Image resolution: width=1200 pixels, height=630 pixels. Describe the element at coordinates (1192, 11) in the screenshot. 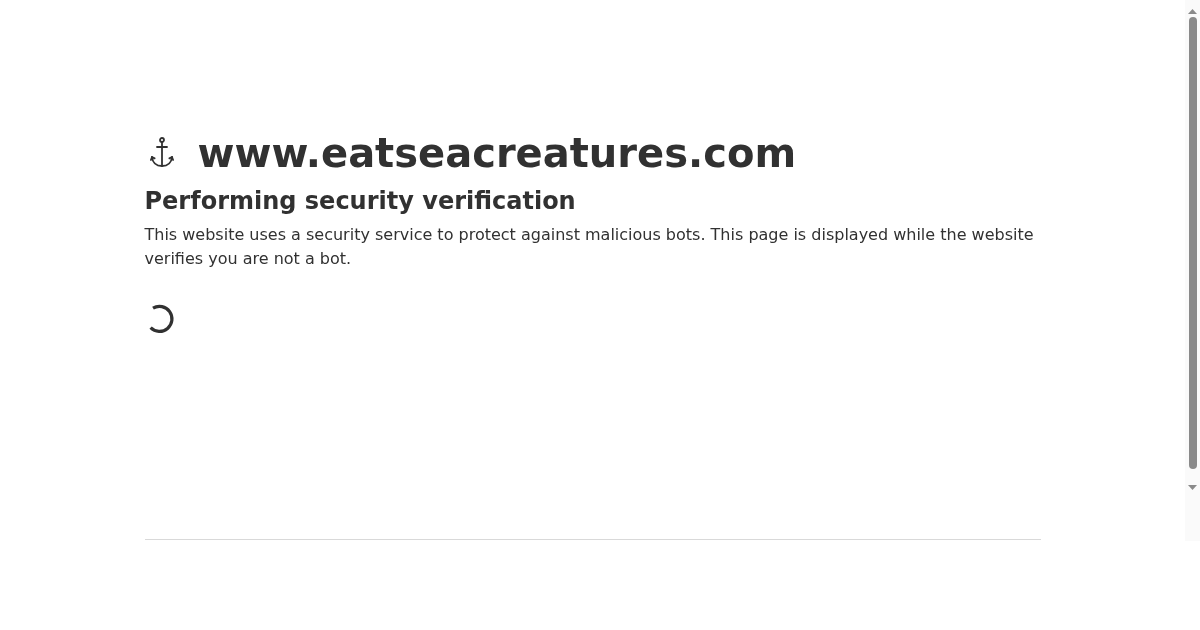

I see `scroll-up-arrow-icon` at that location.